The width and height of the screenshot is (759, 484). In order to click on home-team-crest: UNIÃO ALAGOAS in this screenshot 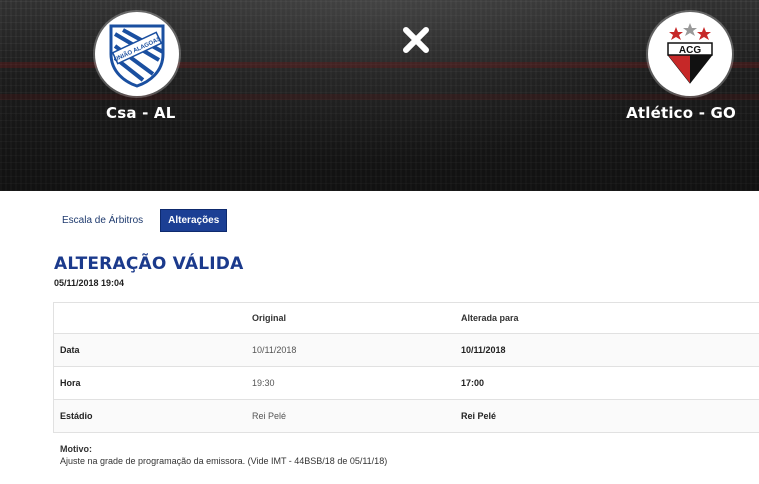, I will do `click(137, 54)`.